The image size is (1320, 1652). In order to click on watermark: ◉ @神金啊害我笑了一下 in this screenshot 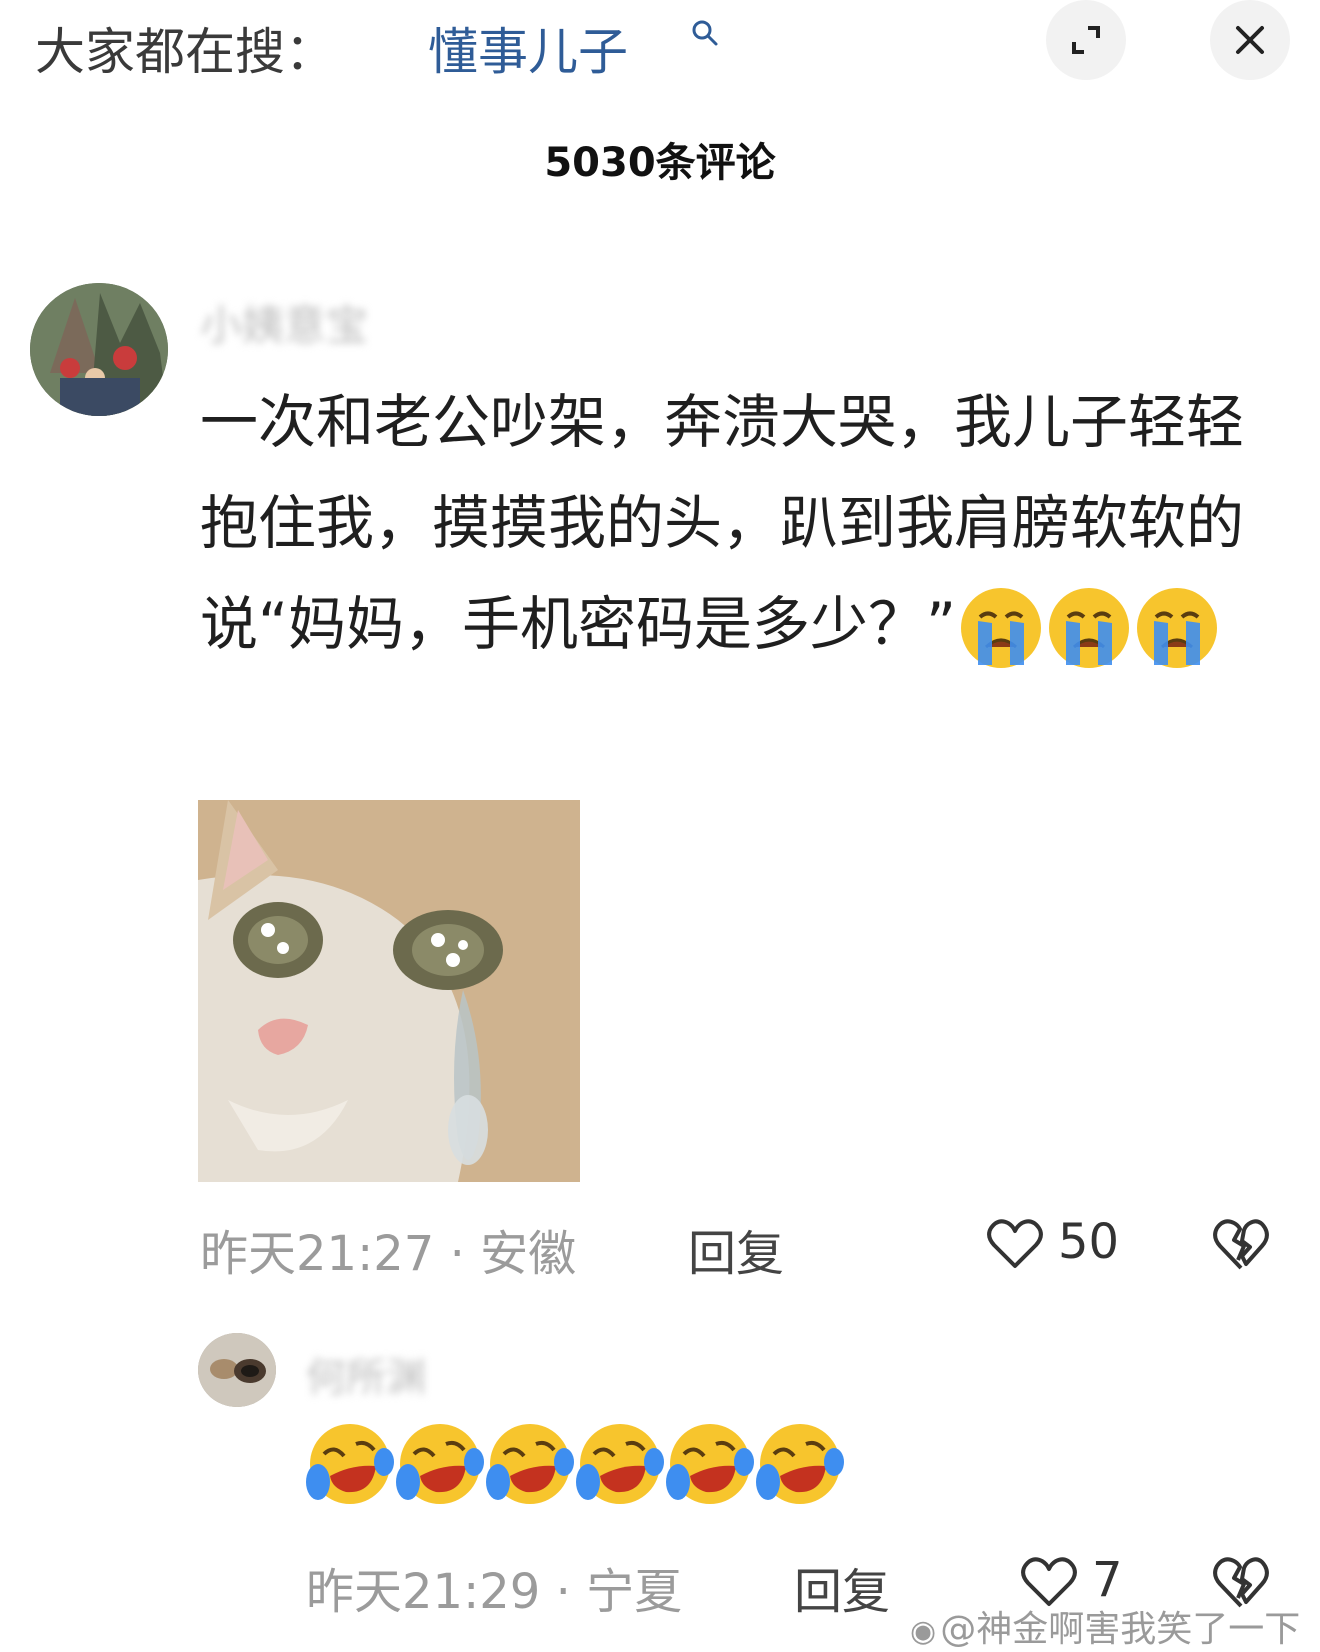, I will do `click(1105, 1626)`.